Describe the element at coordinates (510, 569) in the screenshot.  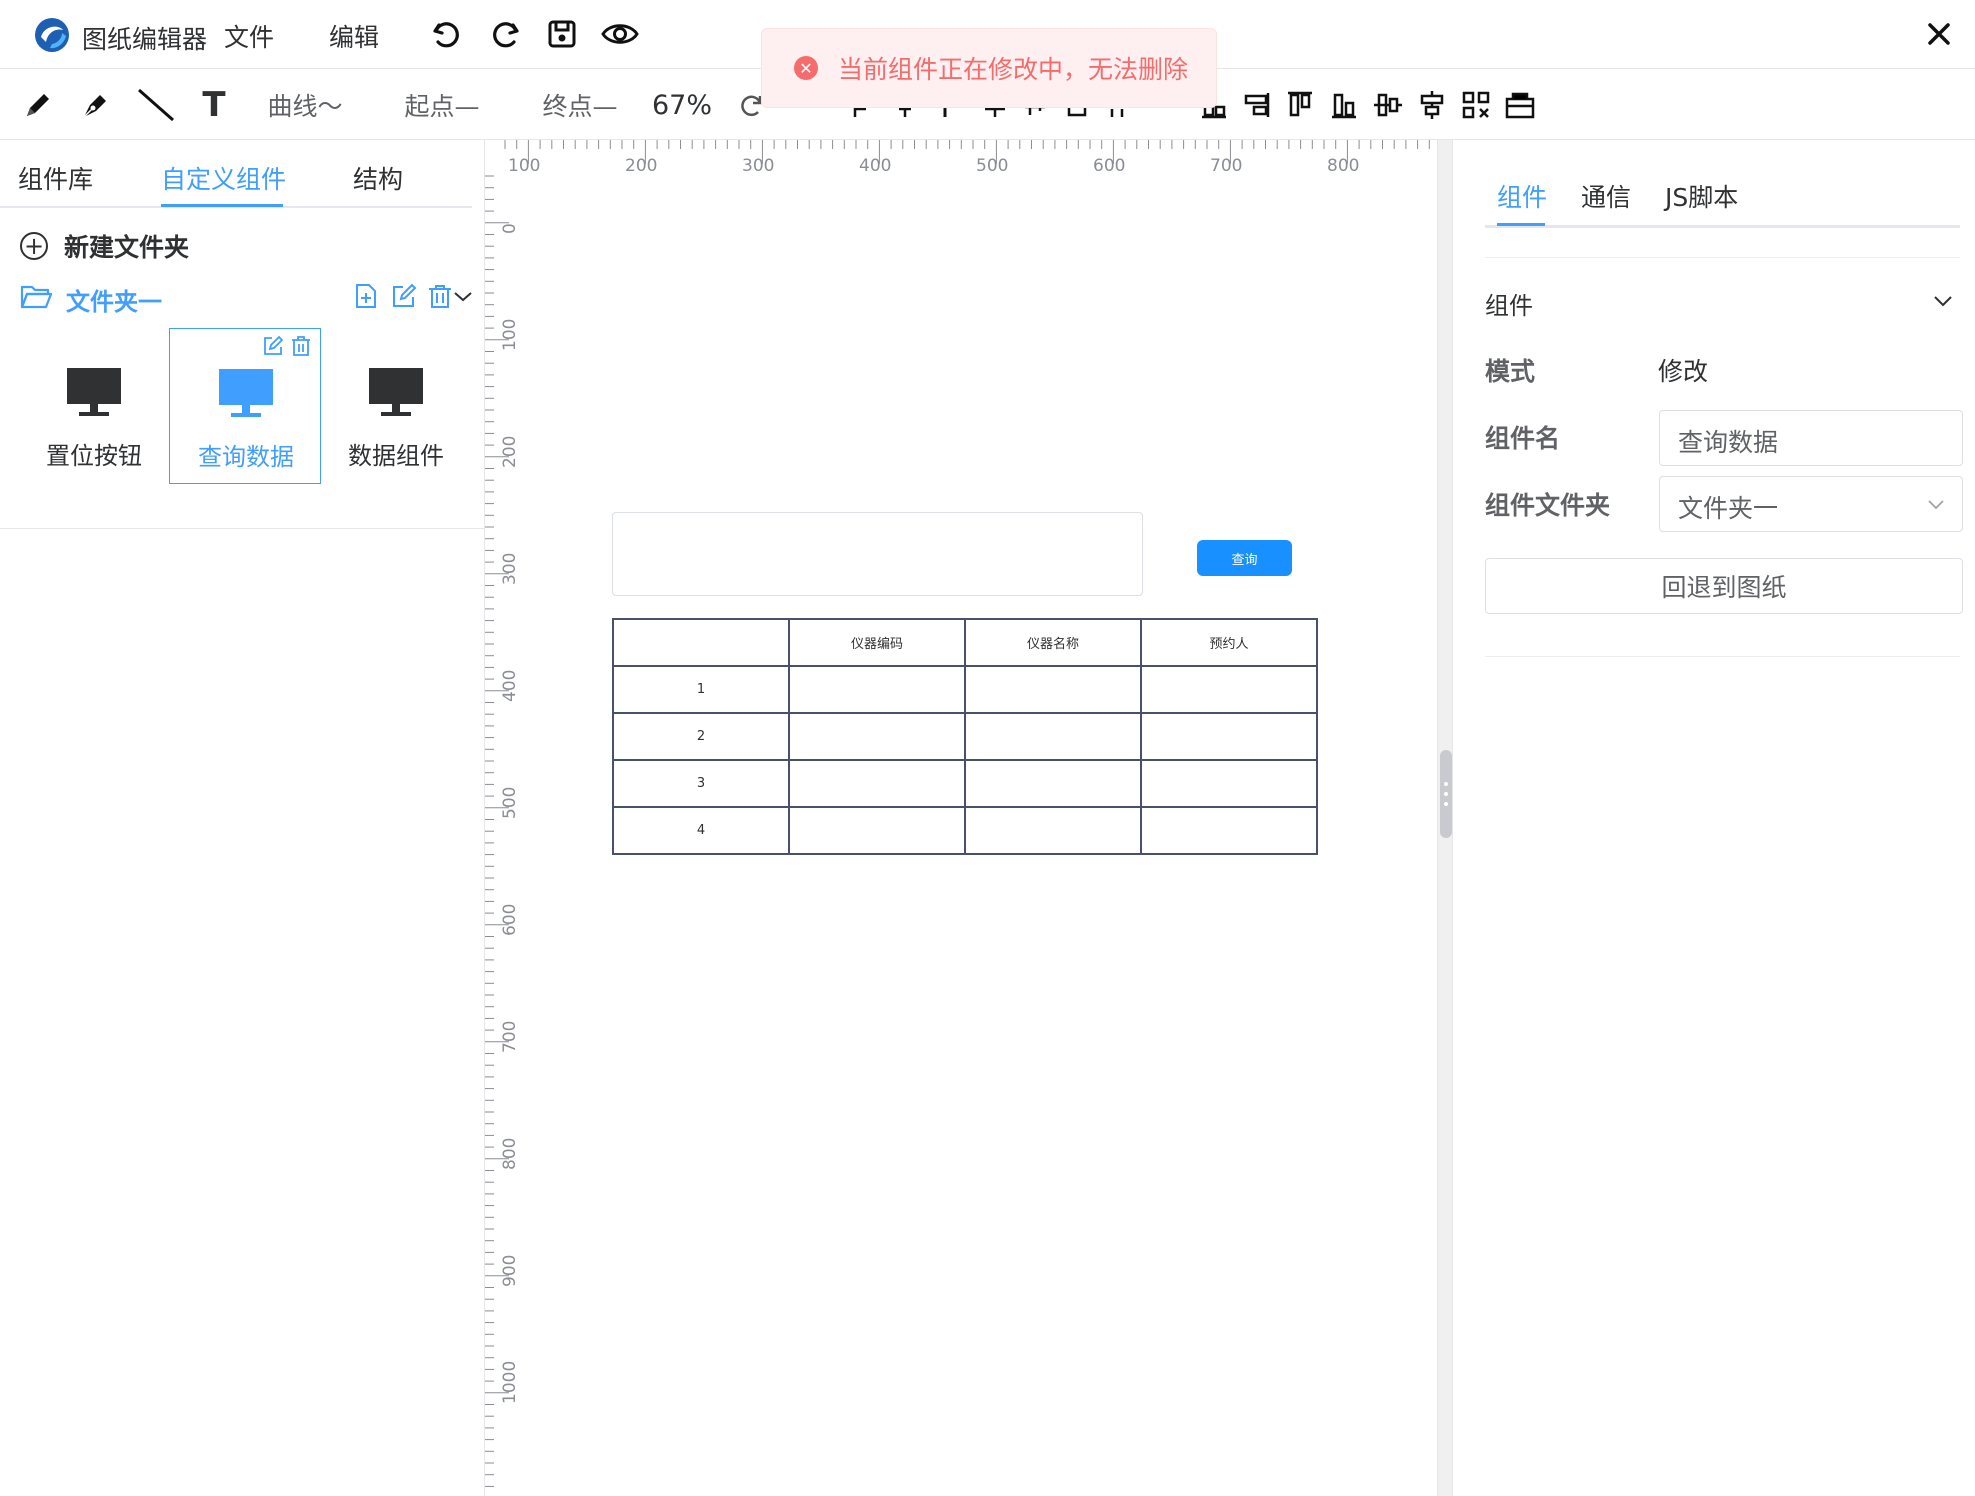
I see `ruler-label: 300` at that location.